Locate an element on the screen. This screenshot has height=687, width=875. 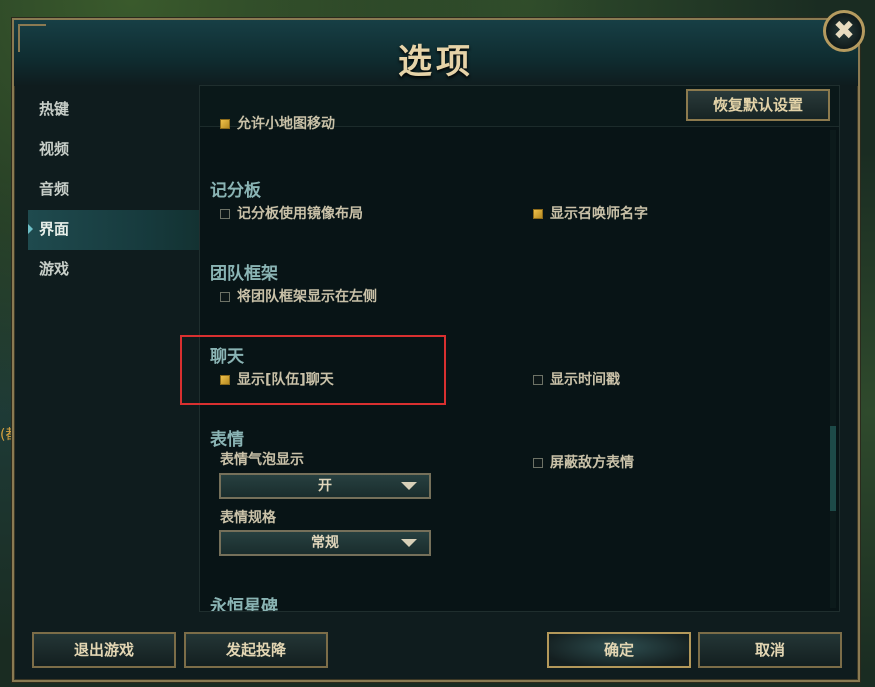
highlight-box is located at coordinates (313, 370).